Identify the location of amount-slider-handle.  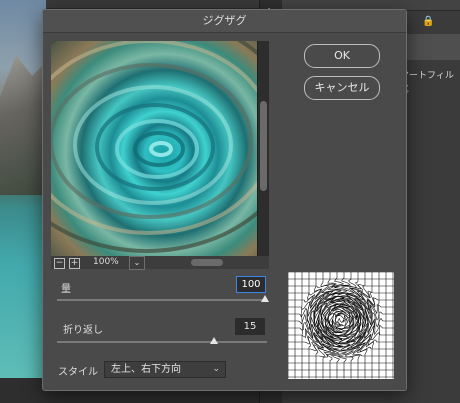
(265, 298).